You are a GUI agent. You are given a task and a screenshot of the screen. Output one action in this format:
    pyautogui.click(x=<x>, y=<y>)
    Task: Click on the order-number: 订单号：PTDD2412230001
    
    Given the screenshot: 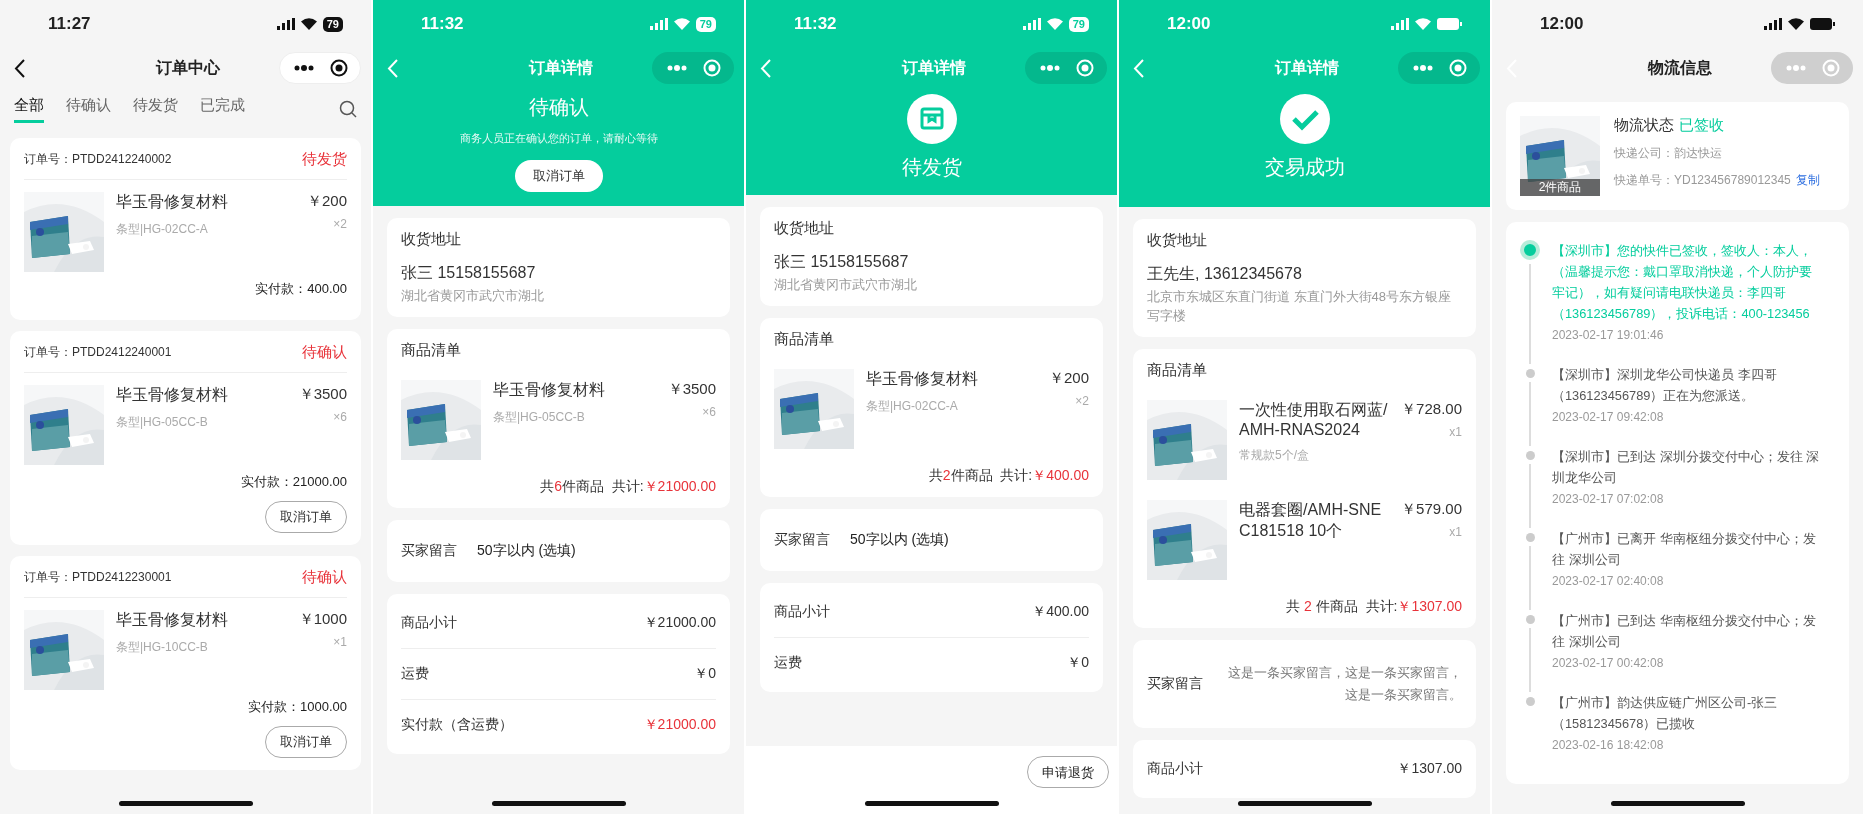 What is the action you would take?
    pyautogui.click(x=98, y=577)
    